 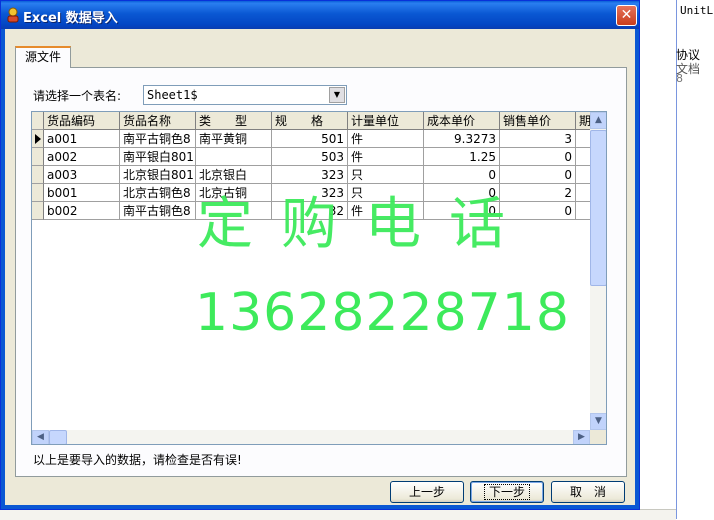 What do you see at coordinates (82, 121) in the screenshot?
I see `column-header: 货品编码` at bounding box center [82, 121].